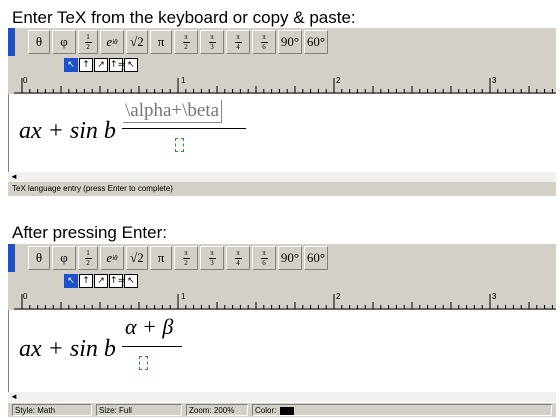 The height and width of the screenshot is (419, 560). What do you see at coordinates (282, 397) in the screenshot?
I see `horizontal-scrollbar-bottom: ◄` at bounding box center [282, 397].